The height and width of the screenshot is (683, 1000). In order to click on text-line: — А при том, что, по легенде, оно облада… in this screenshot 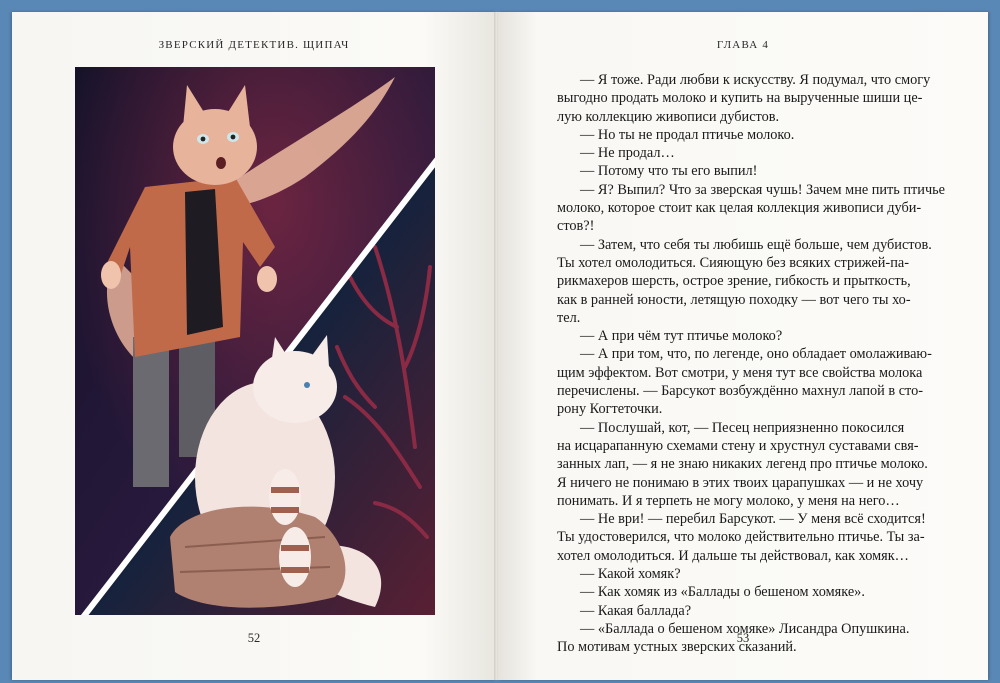, I will do `click(756, 354)`.